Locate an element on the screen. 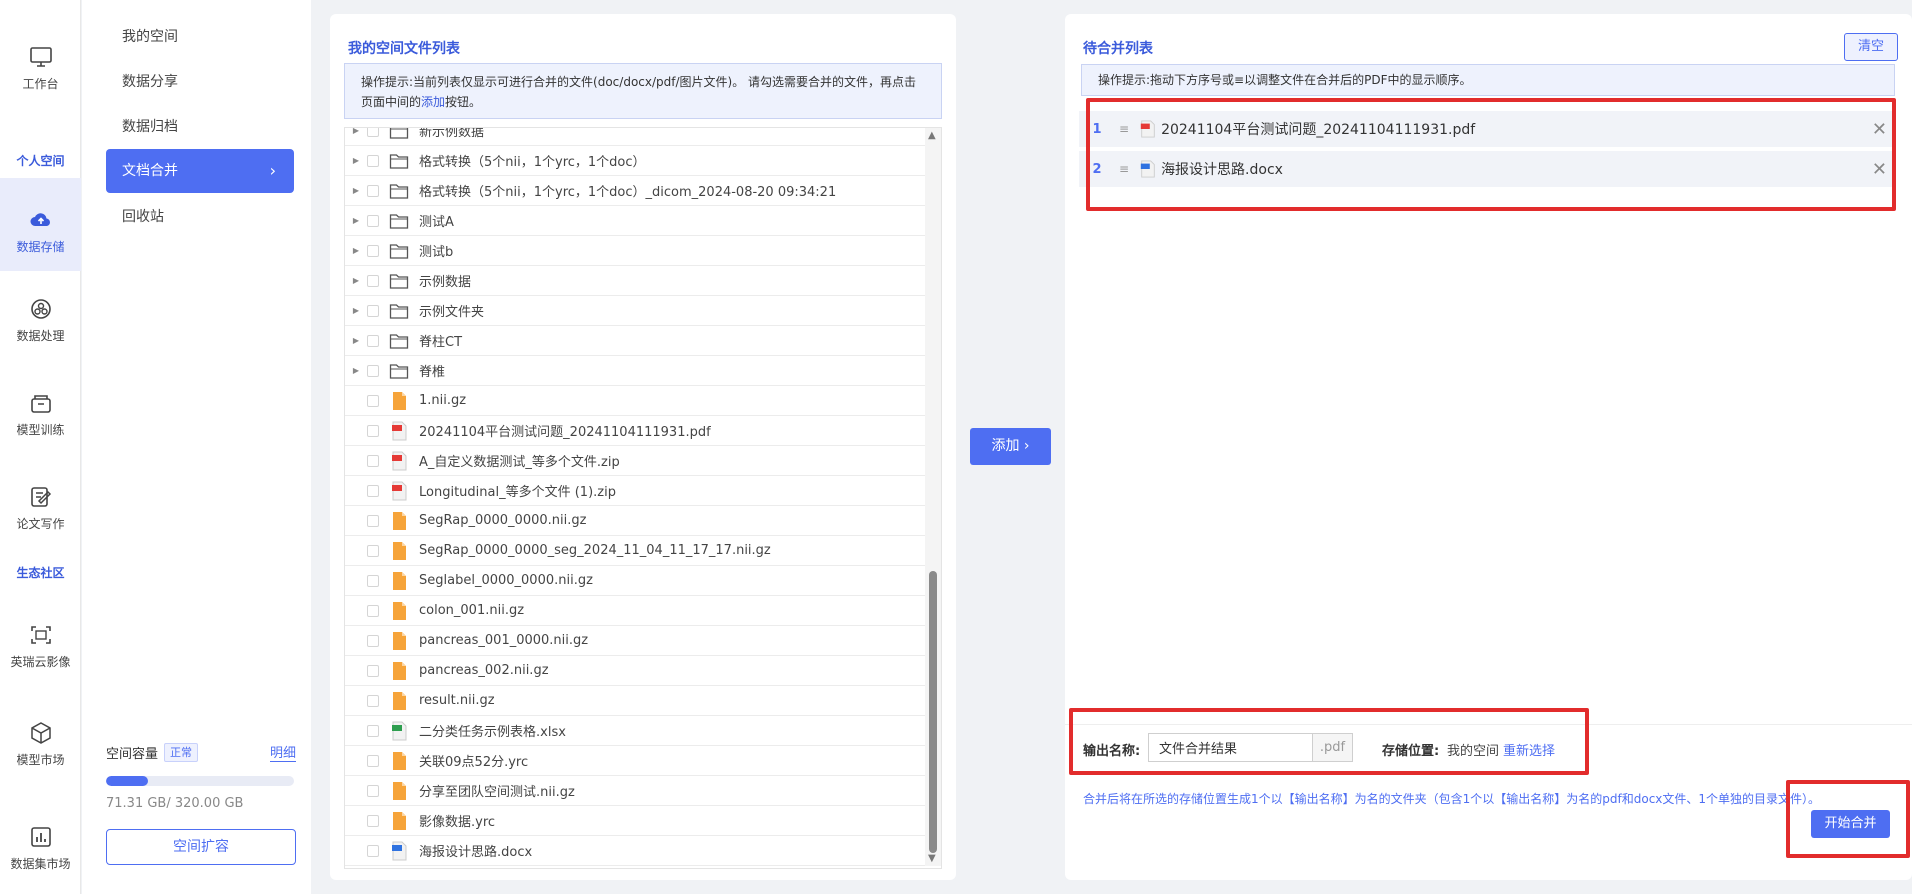 This screenshot has width=1912, height=894. scroll-thumb is located at coordinates (933, 712).